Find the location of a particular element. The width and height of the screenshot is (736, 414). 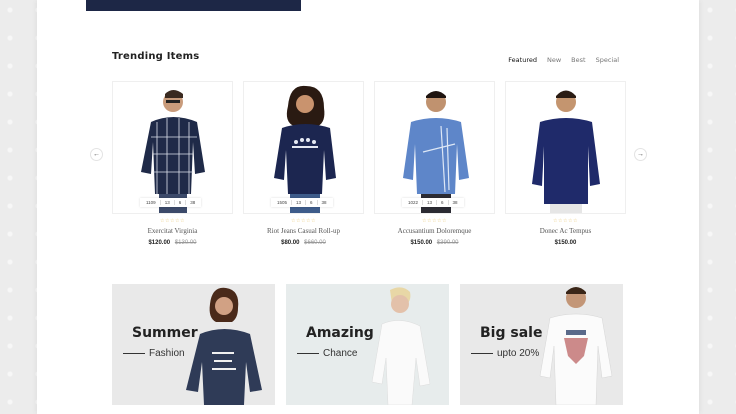

banner-amazing-chance: Amazing Chance is located at coordinates (367, 344).